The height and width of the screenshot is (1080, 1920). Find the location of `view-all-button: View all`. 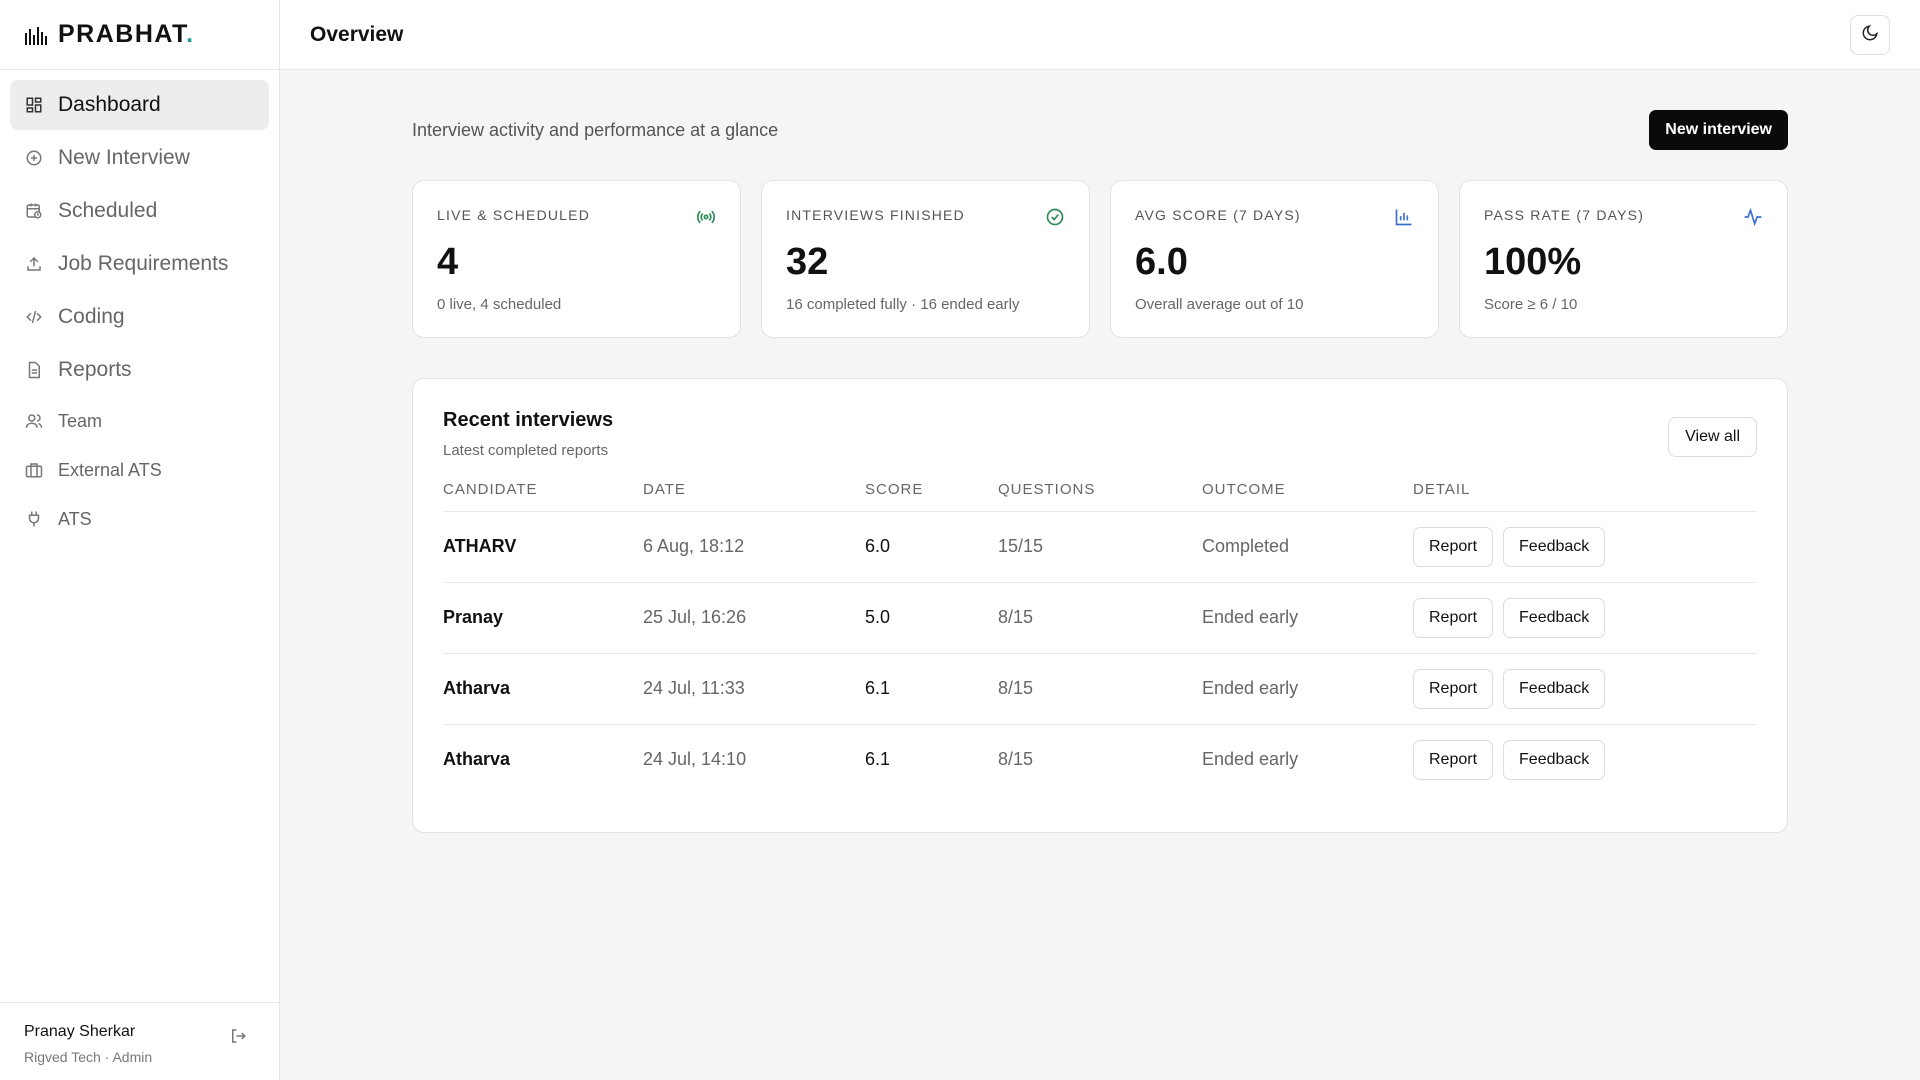

view-all-button: View all is located at coordinates (1712, 437).